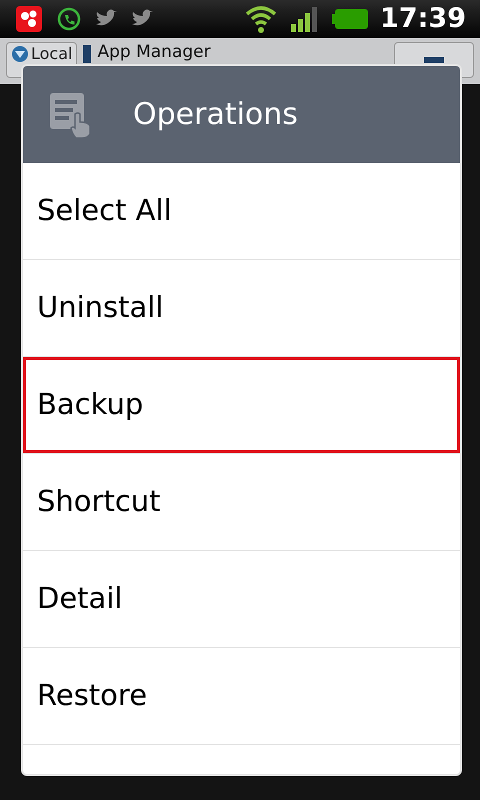 Image resolution: width=480 pixels, height=800 pixels. Describe the element at coordinates (241, 599) in the screenshot. I see `menu-item: Detail` at that location.